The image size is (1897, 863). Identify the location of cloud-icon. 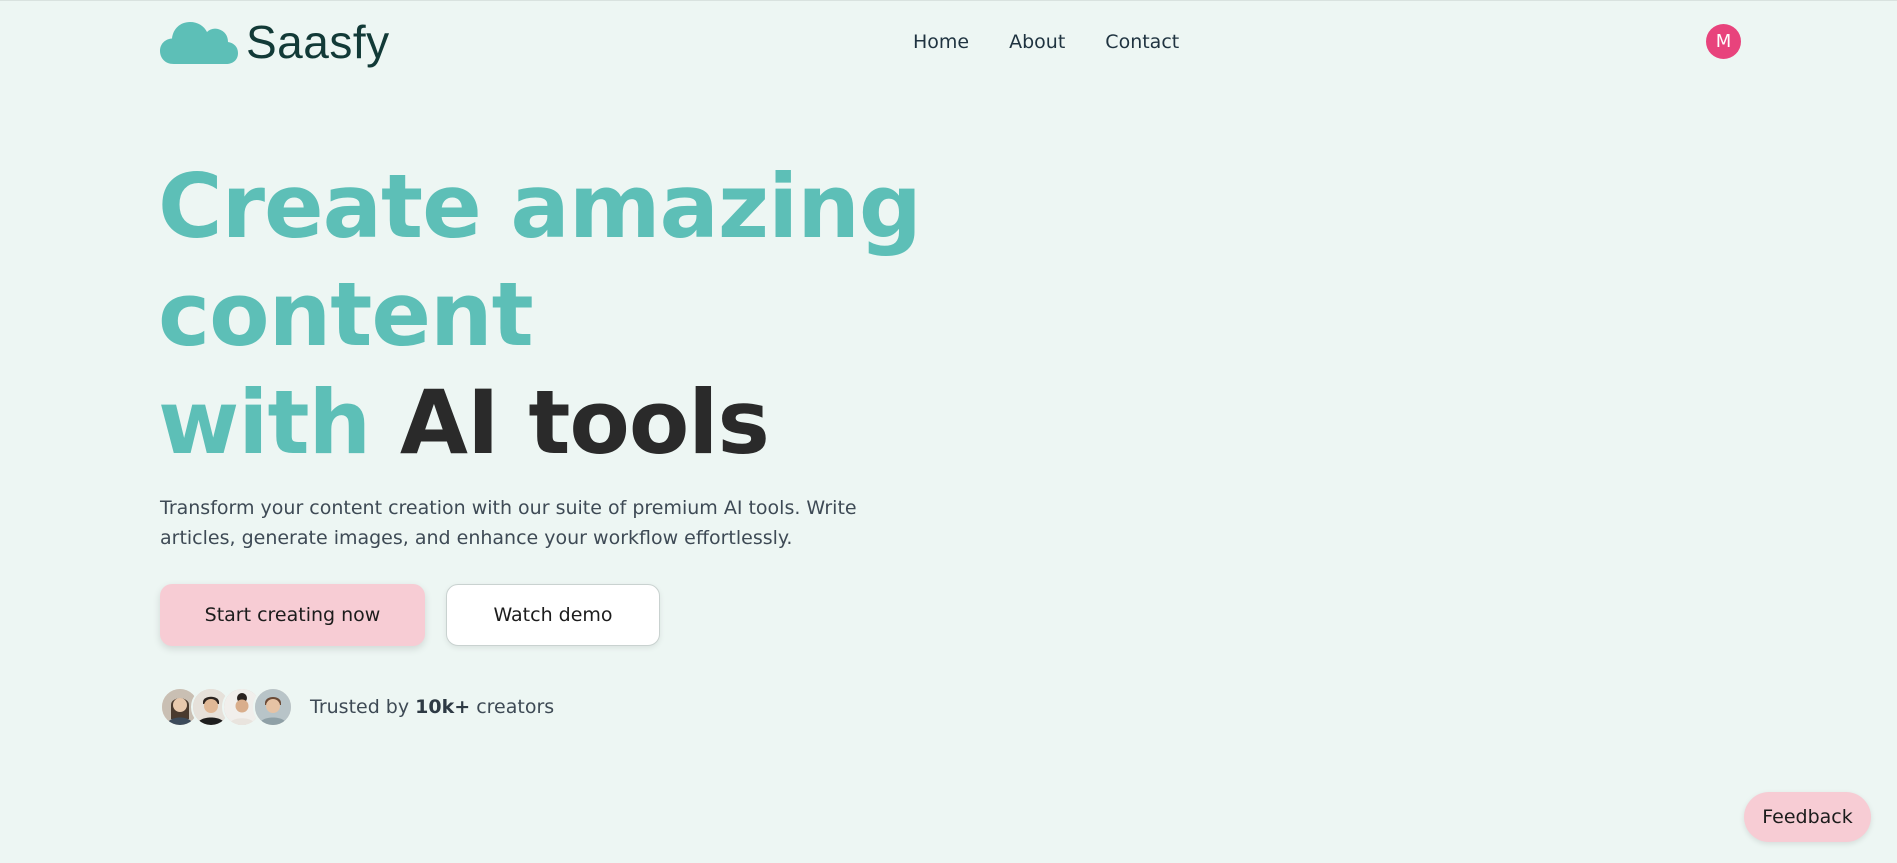
(199, 42).